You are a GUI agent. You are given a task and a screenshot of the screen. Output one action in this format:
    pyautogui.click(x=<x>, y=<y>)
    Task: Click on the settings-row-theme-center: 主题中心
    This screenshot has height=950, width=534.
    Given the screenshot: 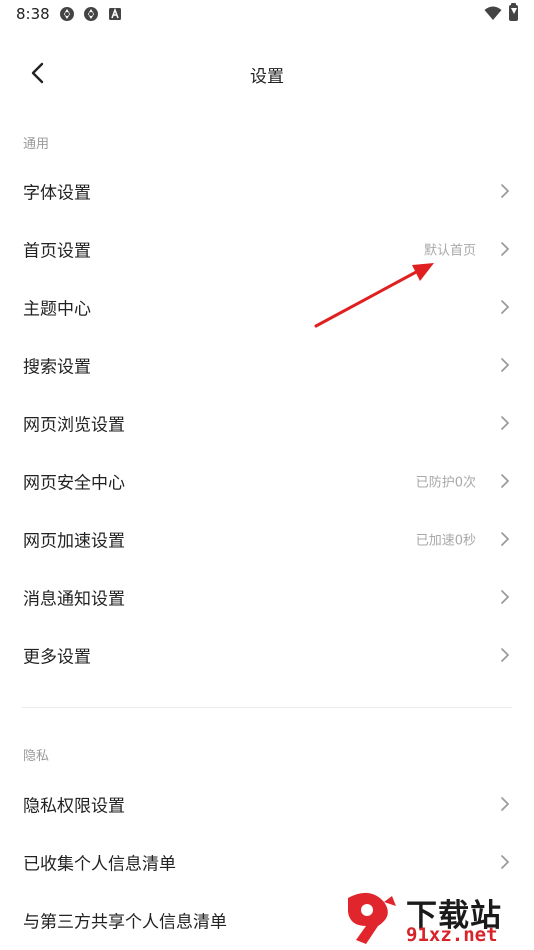 What is the action you would take?
    pyautogui.click(x=267, y=307)
    